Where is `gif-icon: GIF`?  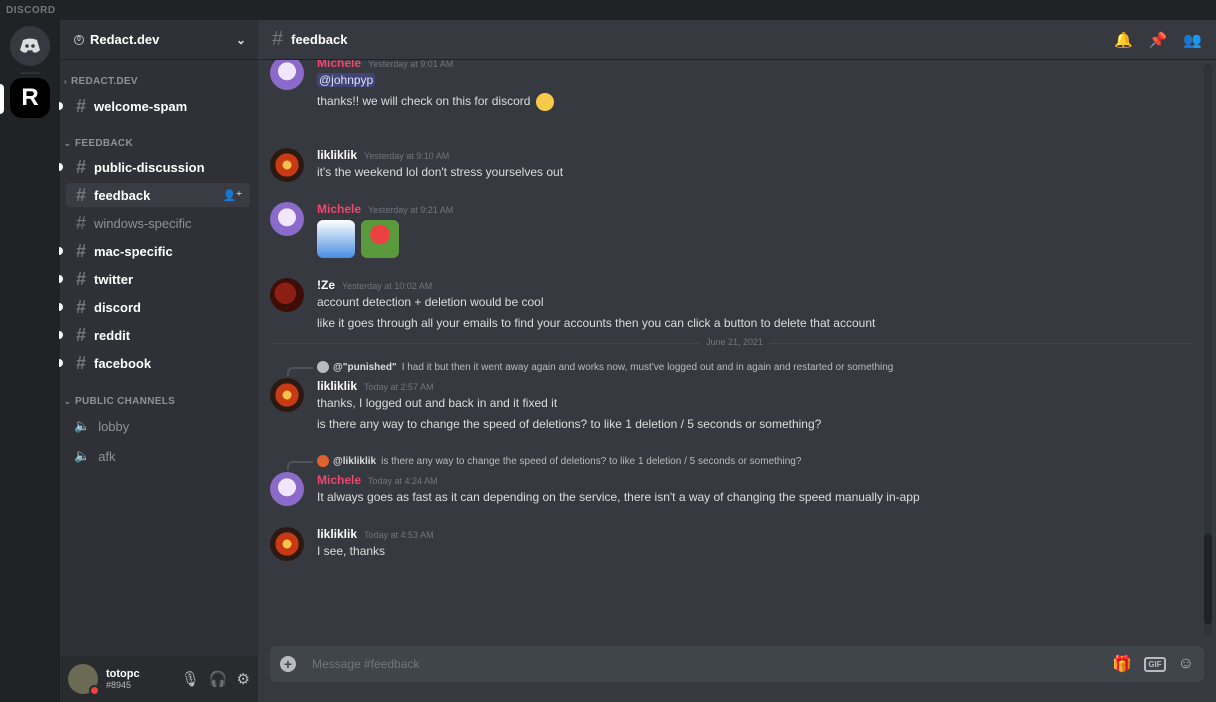
gif-icon: GIF is located at coordinates (1155, 664).